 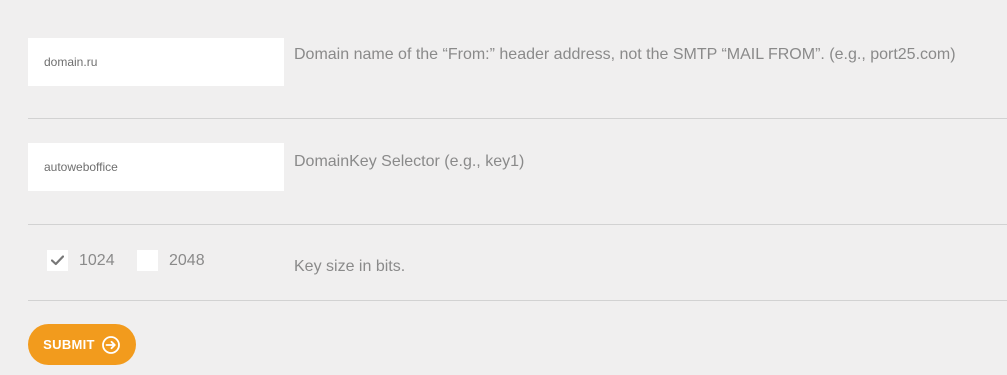 What do you see at coordinates (110, 344) in the screenshot?
I see `arrow-right-circle-icon` at bounding box center [110, 344].